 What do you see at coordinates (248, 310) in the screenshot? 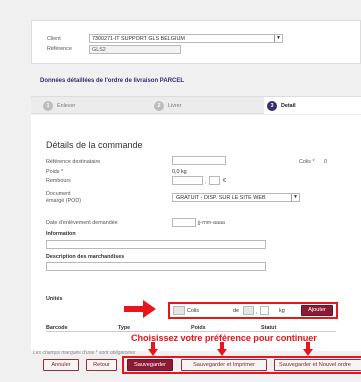
I see `unit-weight-int-input` at bounding box center [248, 310].